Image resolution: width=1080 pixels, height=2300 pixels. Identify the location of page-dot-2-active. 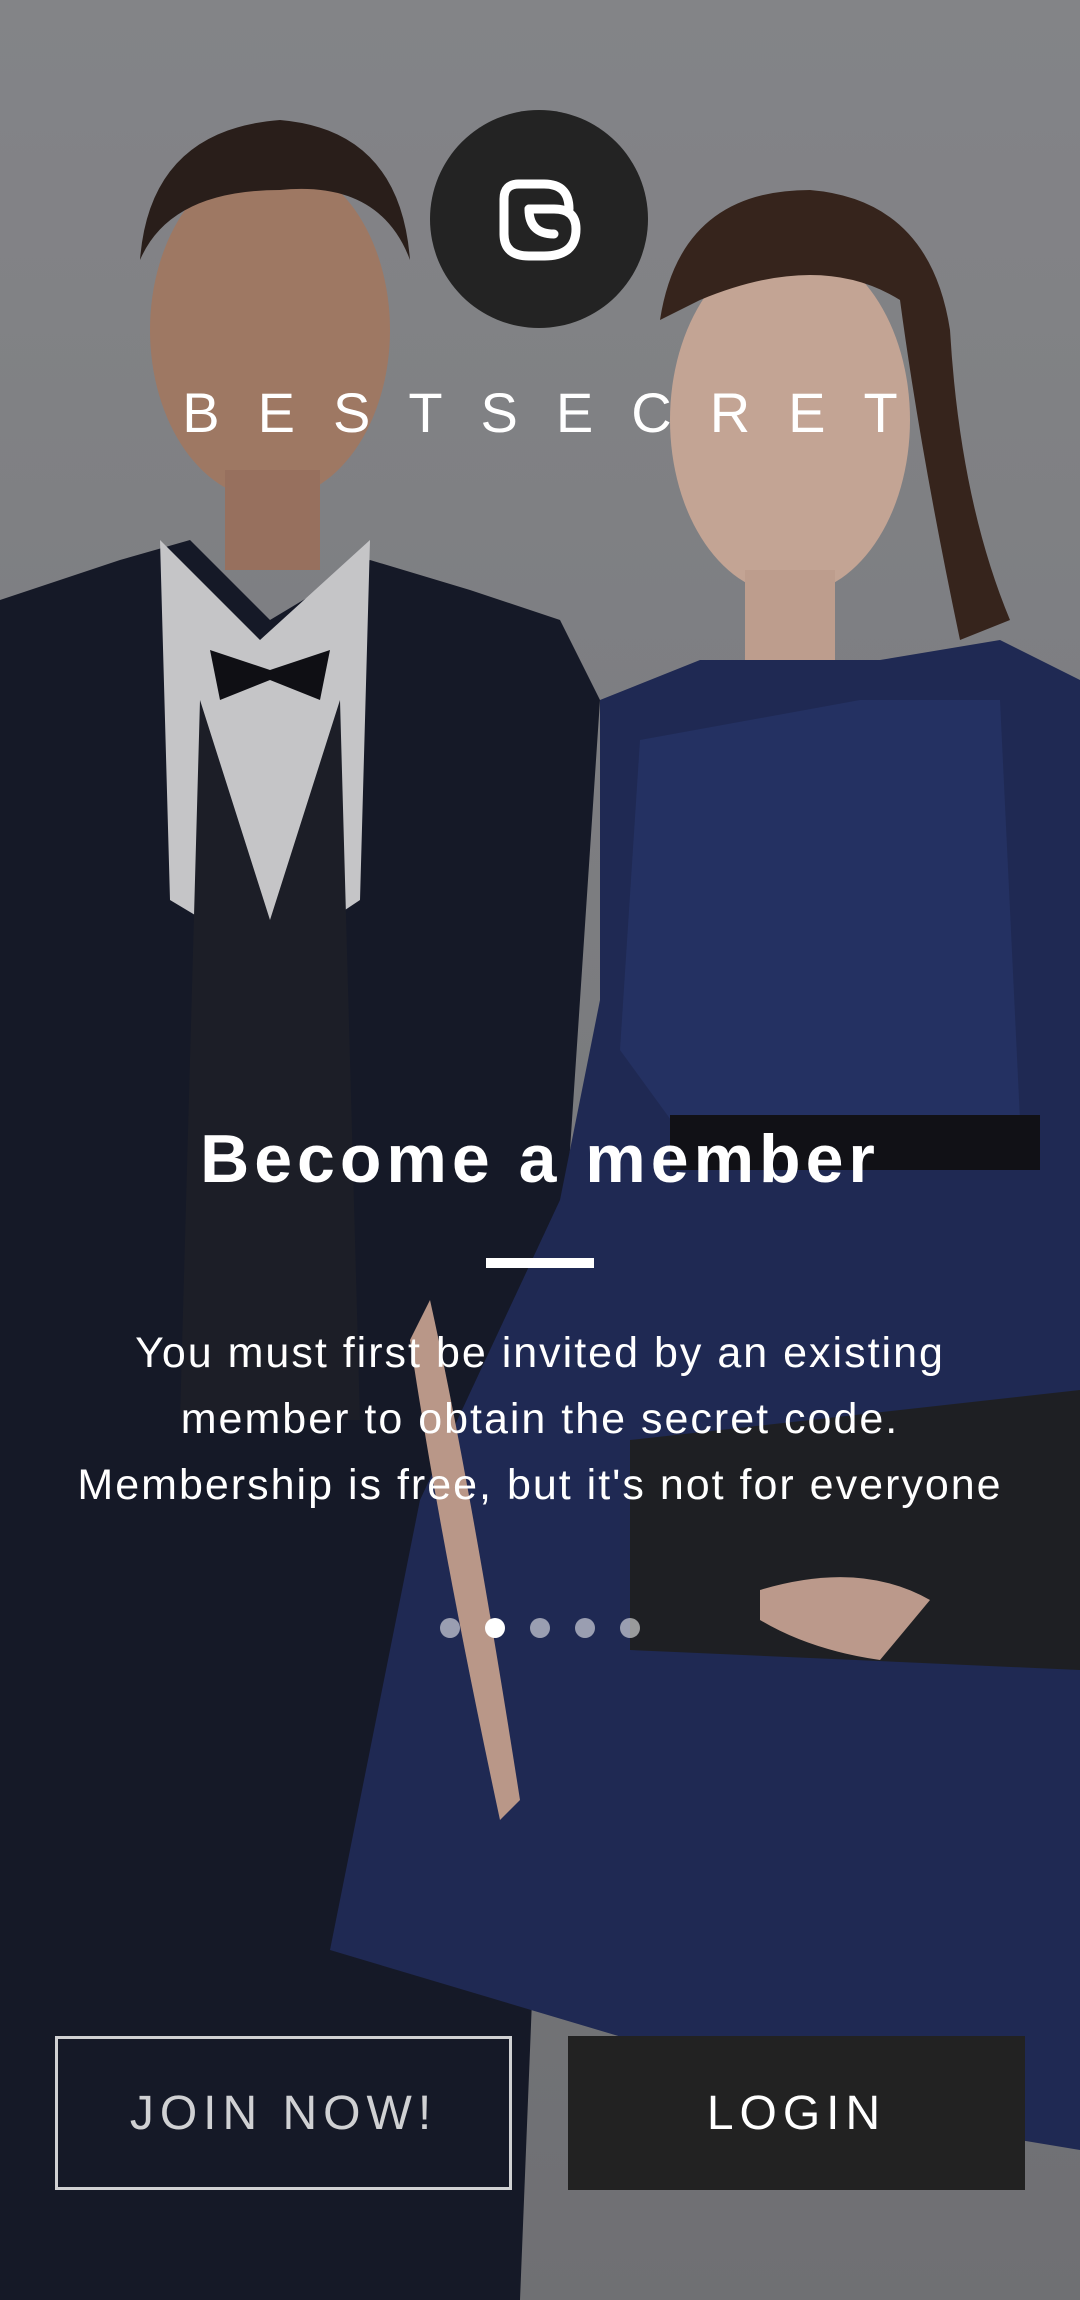
(495, 1628).